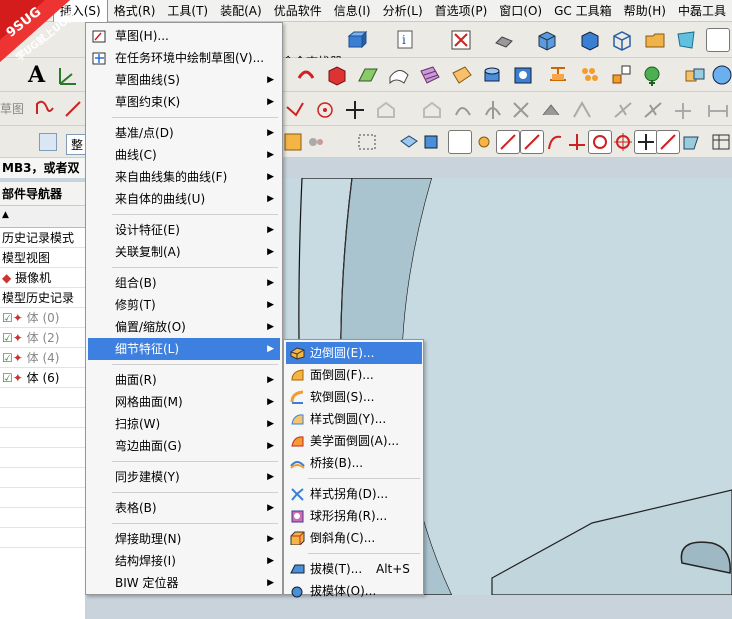 The image size is (732, 619). Describe the element at coordinates (184, 583) in the screenshot. I see `menu-item-biw-locator: BIW 定位器 ▶` at that location.